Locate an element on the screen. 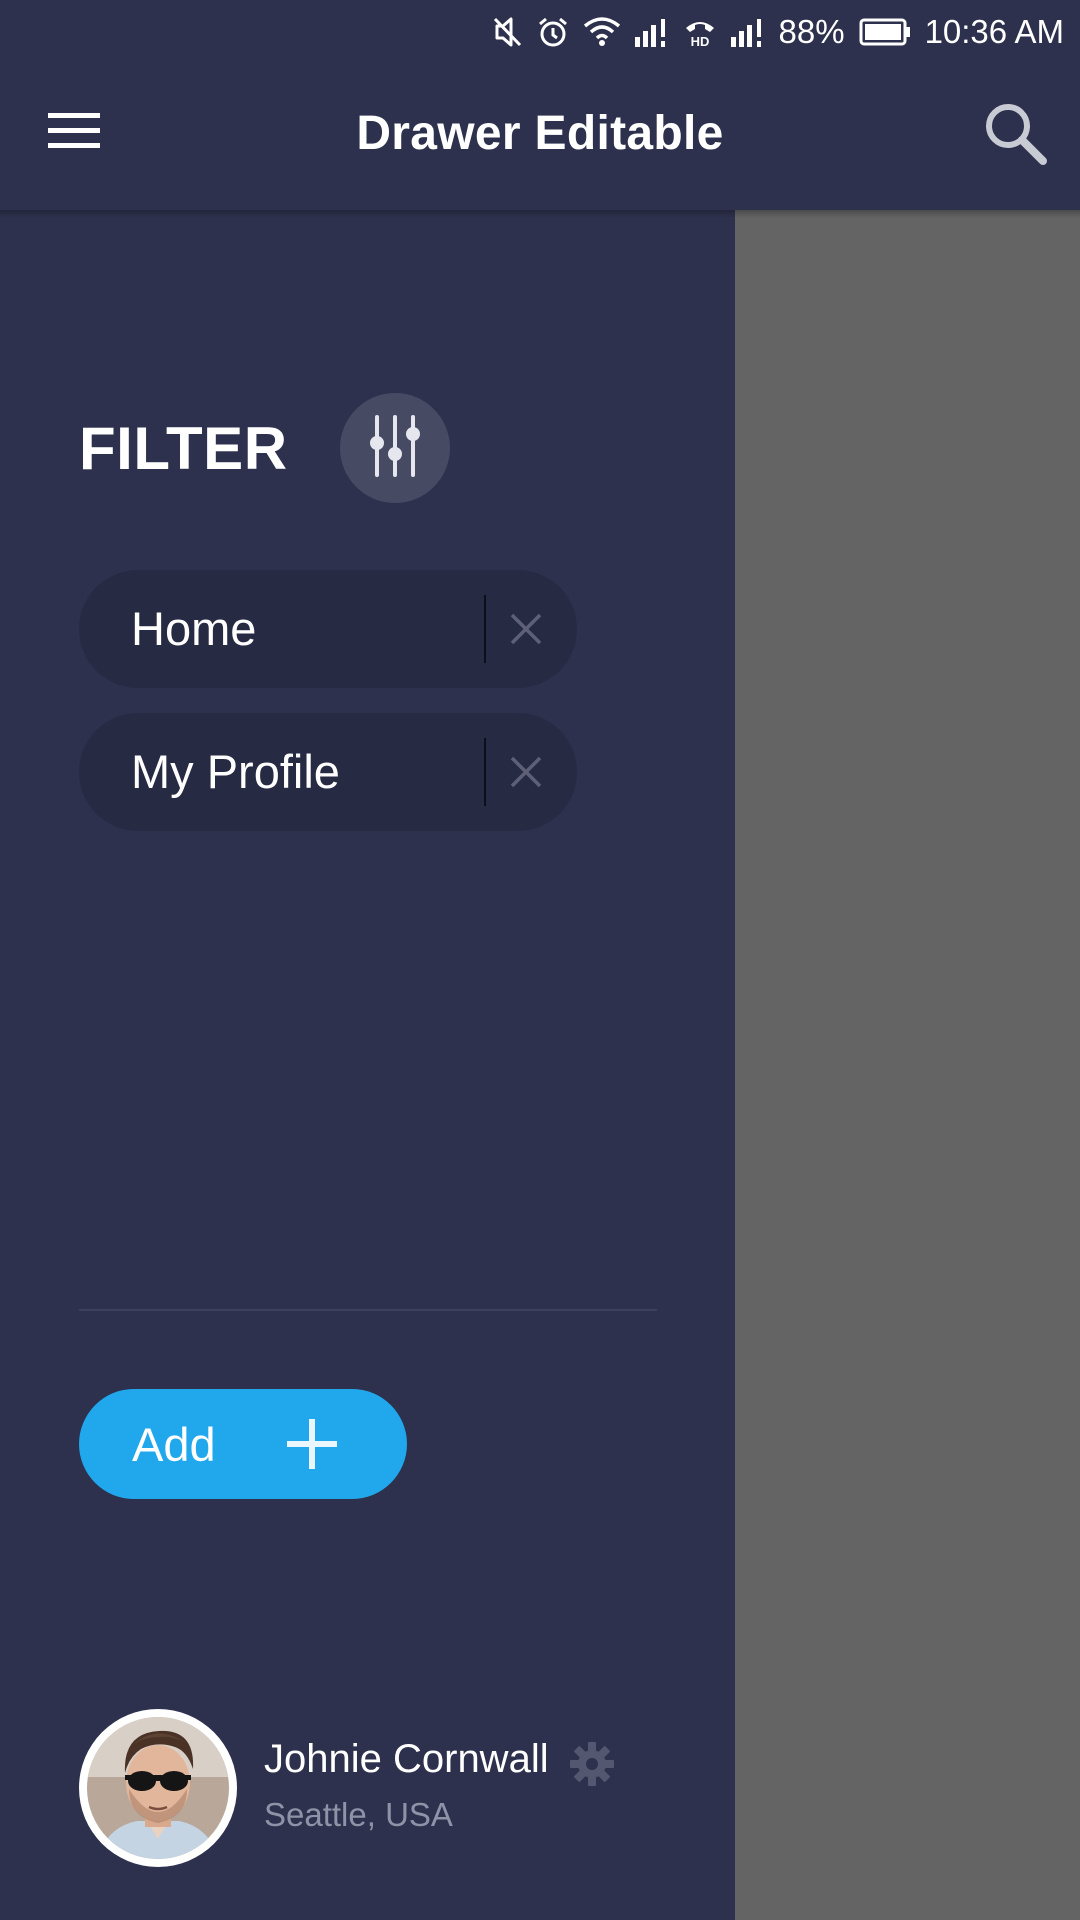  user-location: Seattle, USA is located at coordinates (358, 1814).